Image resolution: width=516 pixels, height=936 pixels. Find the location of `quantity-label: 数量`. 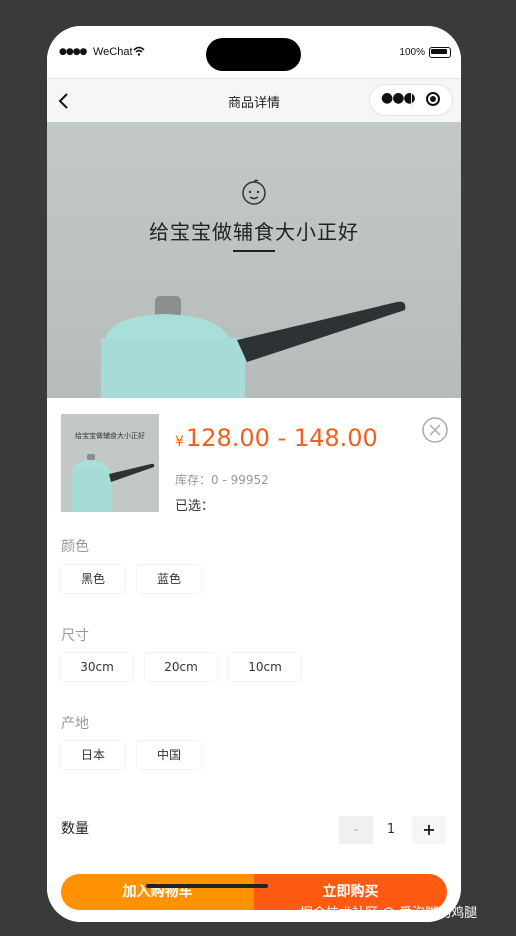

quantity-label: 数量 is located at coordinates (75, 829).